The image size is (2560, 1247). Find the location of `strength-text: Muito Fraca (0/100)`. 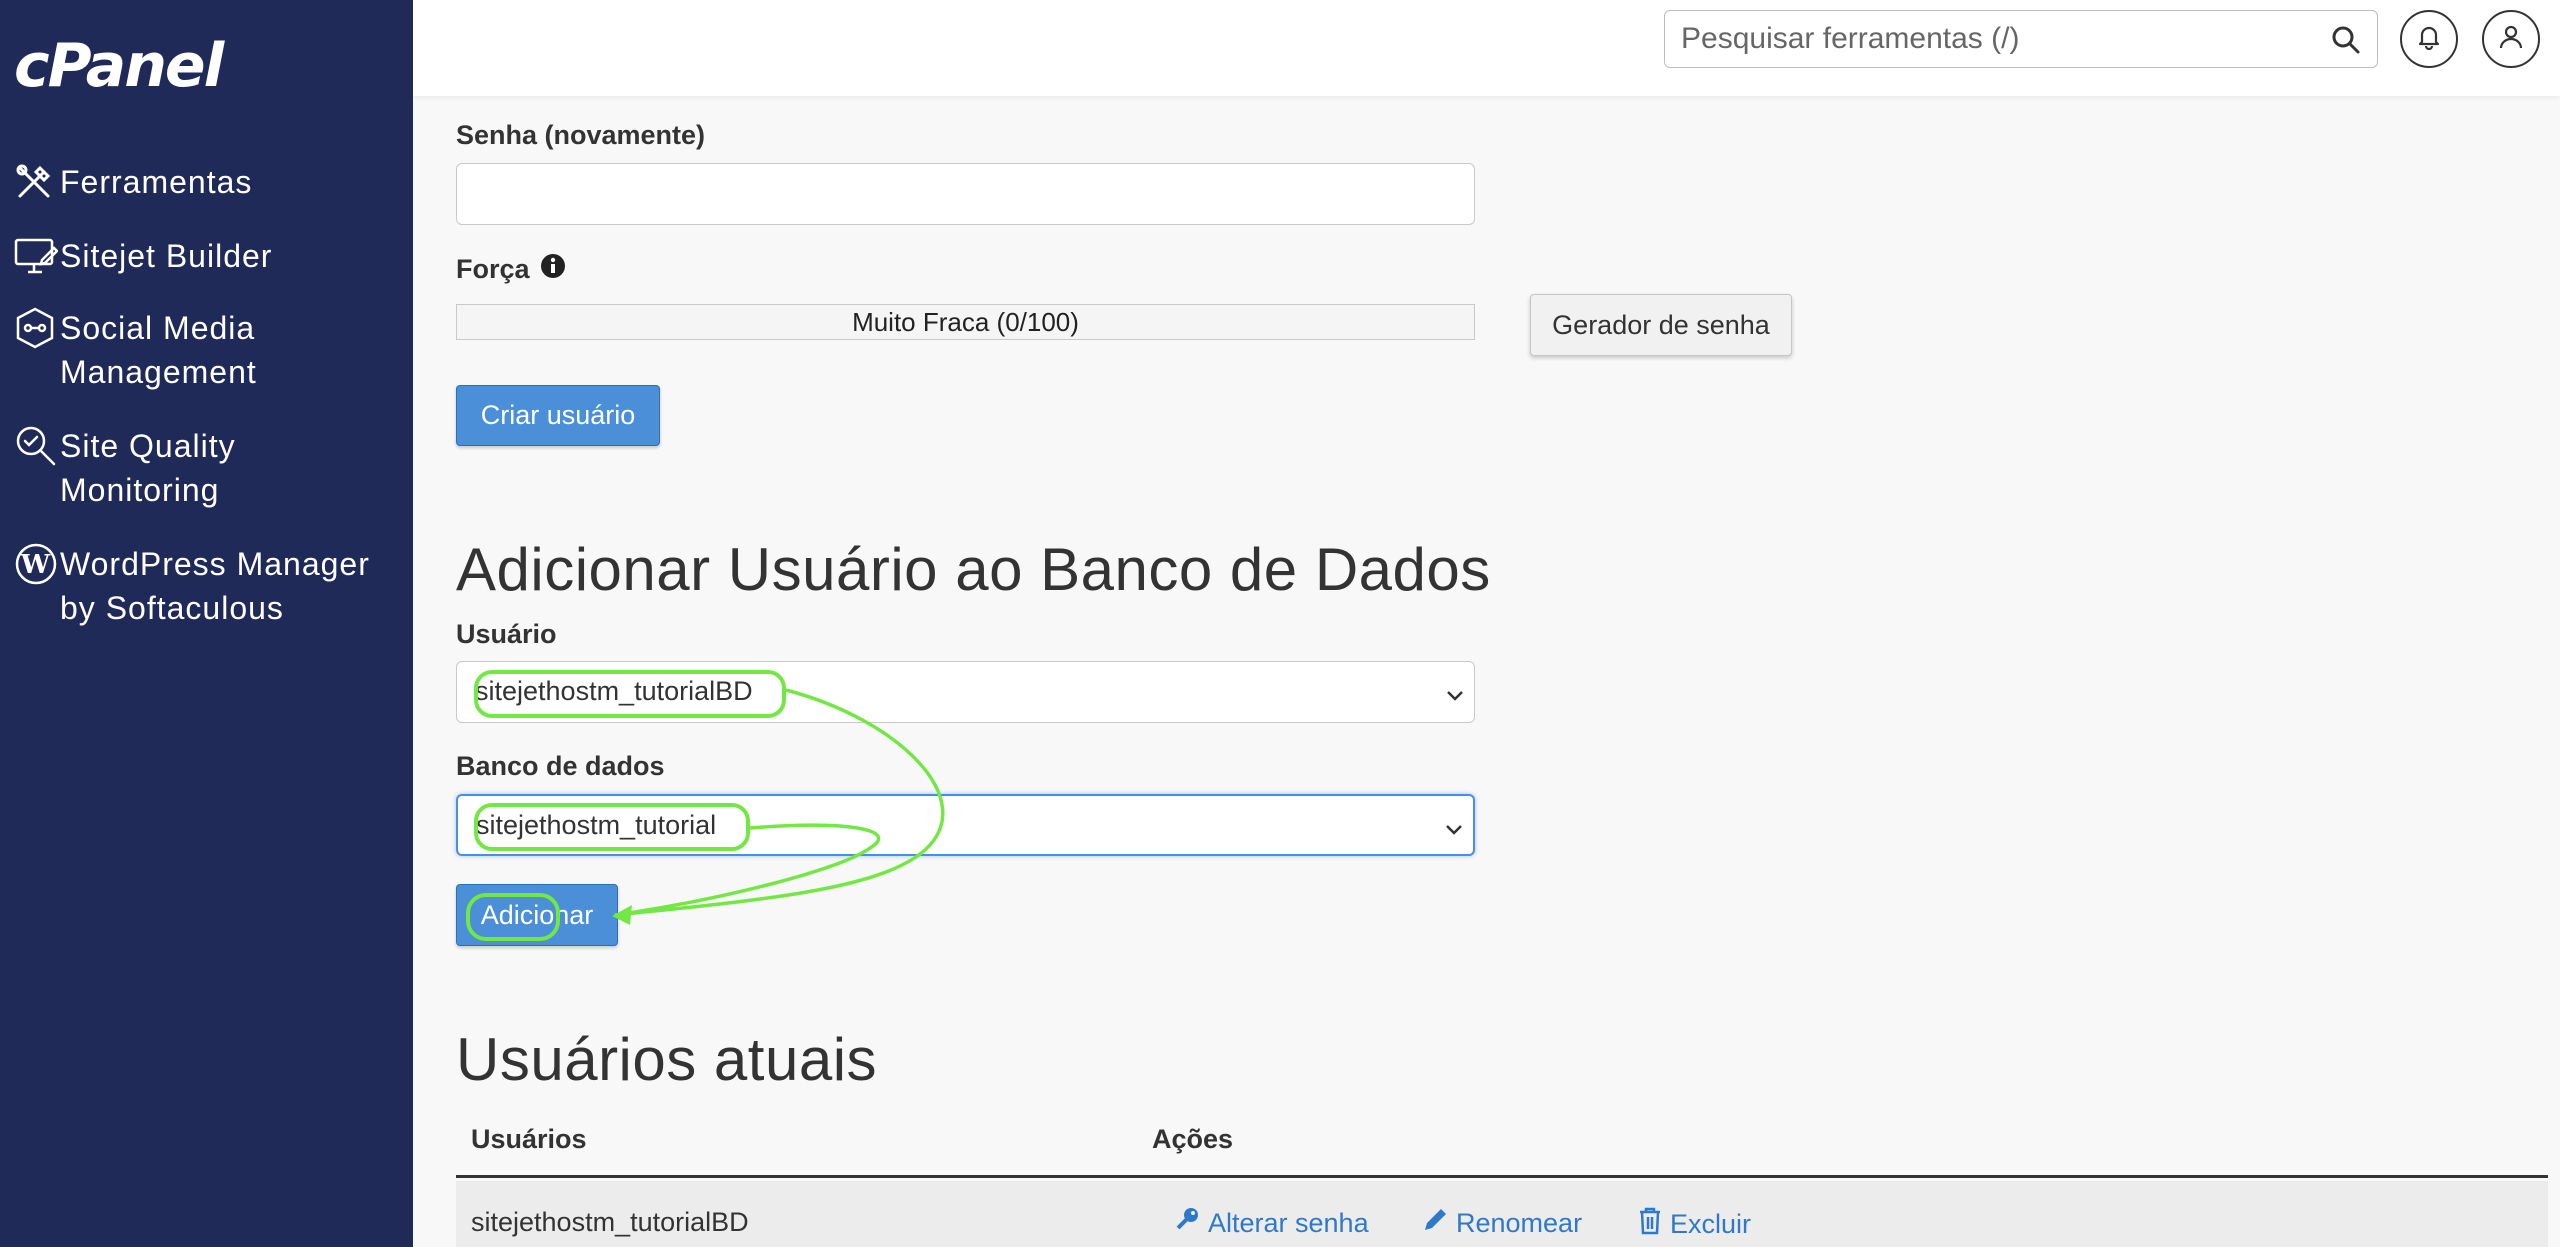

strength-text: Muito Fraca (0/100) is located at coordinates (965, 321).